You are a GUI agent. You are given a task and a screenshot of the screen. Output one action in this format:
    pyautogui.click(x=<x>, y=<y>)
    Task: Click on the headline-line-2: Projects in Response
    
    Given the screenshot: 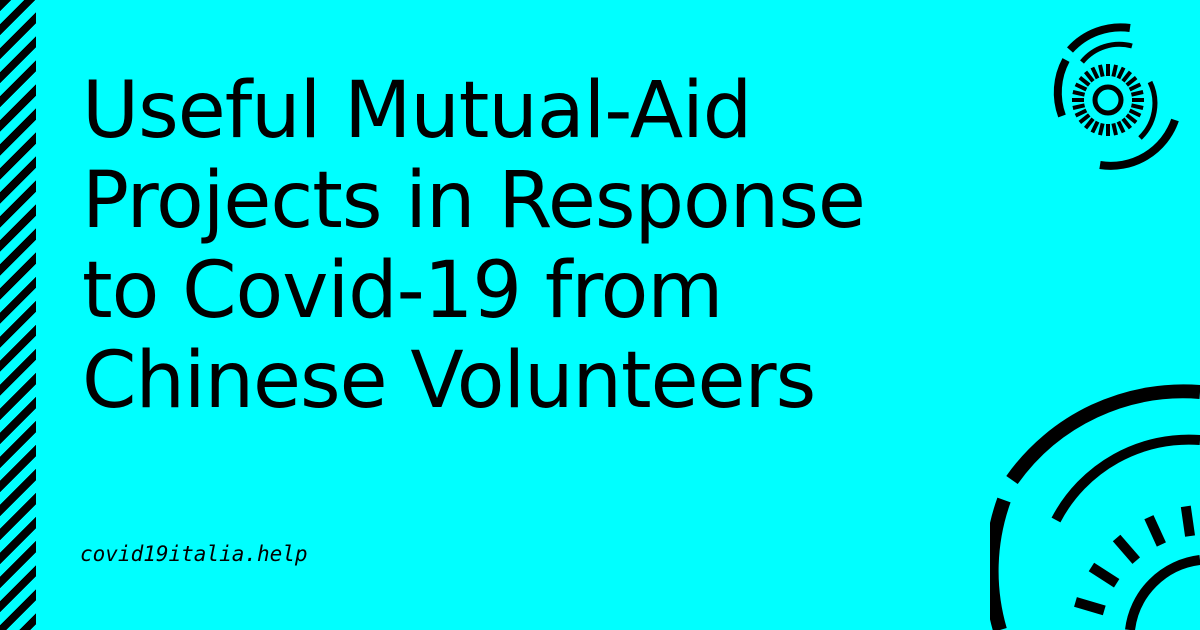 What is the action you would take?
    pyautogui.click(x=474, y=201)
    